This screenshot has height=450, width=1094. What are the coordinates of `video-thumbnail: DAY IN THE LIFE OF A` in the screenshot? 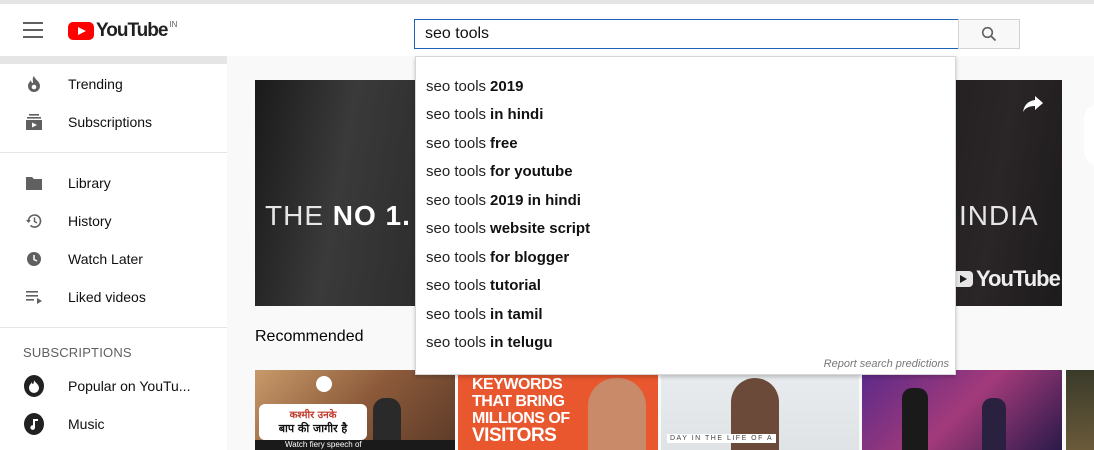 It's located at (760, 410).